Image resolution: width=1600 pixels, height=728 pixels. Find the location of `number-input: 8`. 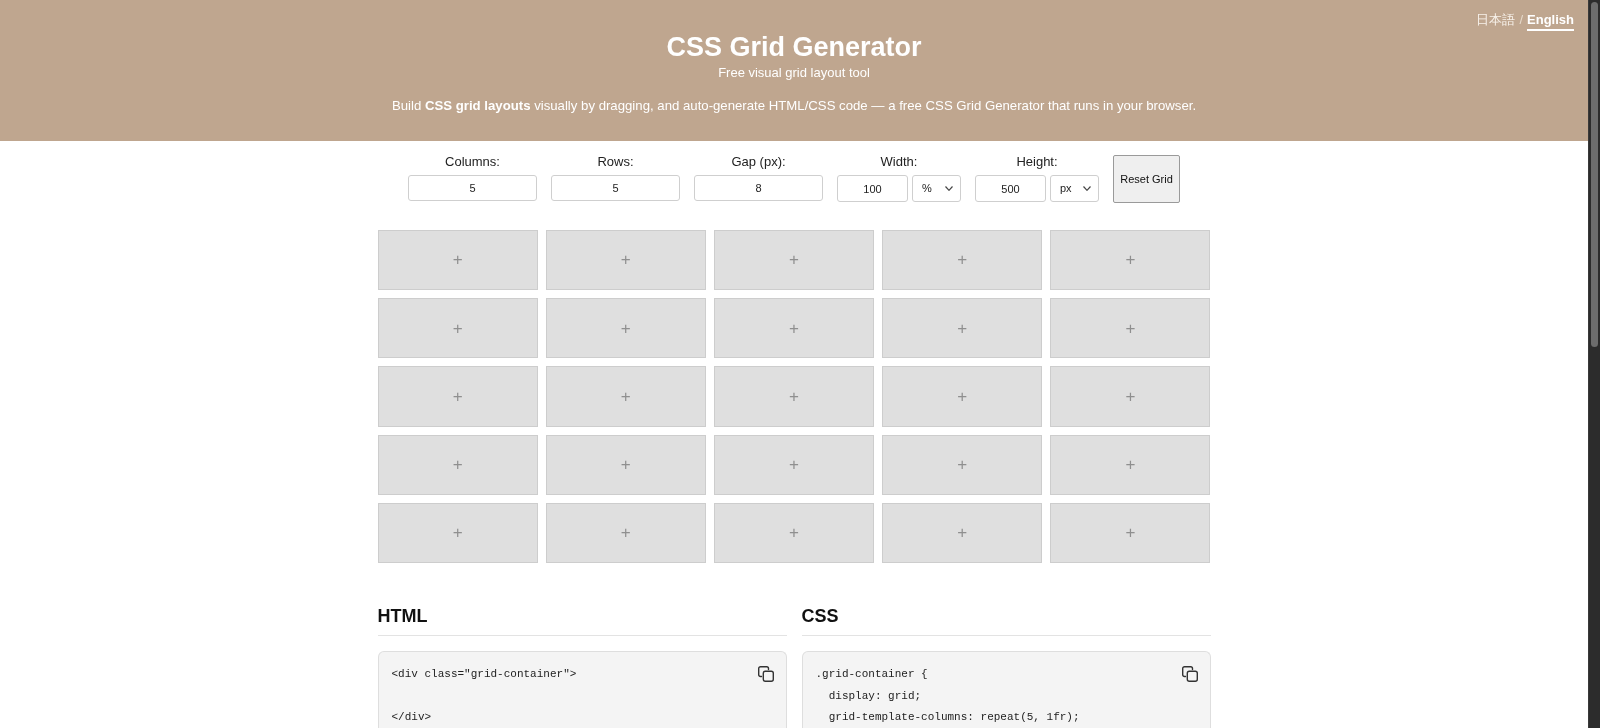

number-input: 8 is located at coordinates (758, 188).